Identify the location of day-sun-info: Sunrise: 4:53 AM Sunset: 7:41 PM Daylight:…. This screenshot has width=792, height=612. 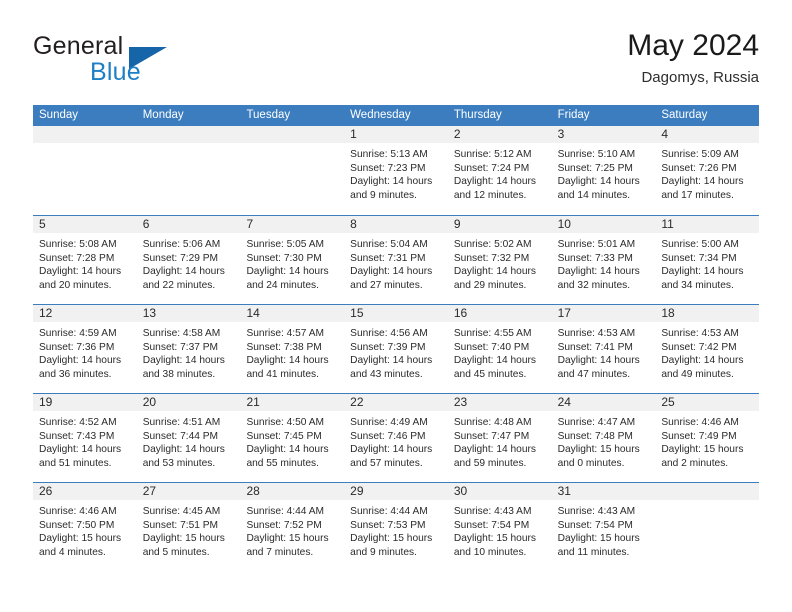
(604, 351).